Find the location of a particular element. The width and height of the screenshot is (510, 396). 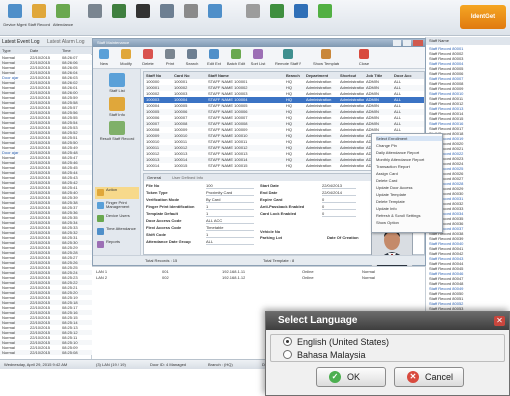

col-time: Time is located at coordinates (66, 50).